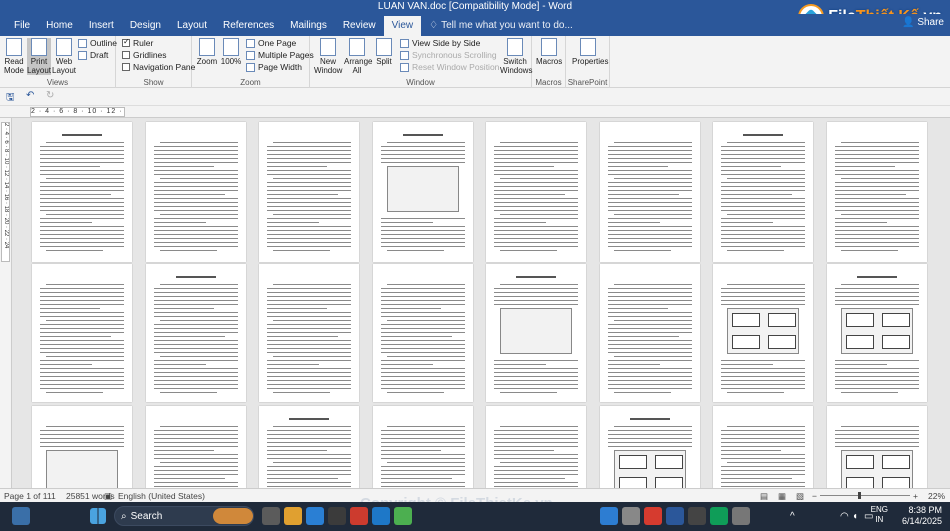 Image resolution: width=950 pixels, height=531 pixels. What do you see at coordinates (293, 516) in the screenshot?
I see `file-explorer-icon` at bounding box center [293, 516].